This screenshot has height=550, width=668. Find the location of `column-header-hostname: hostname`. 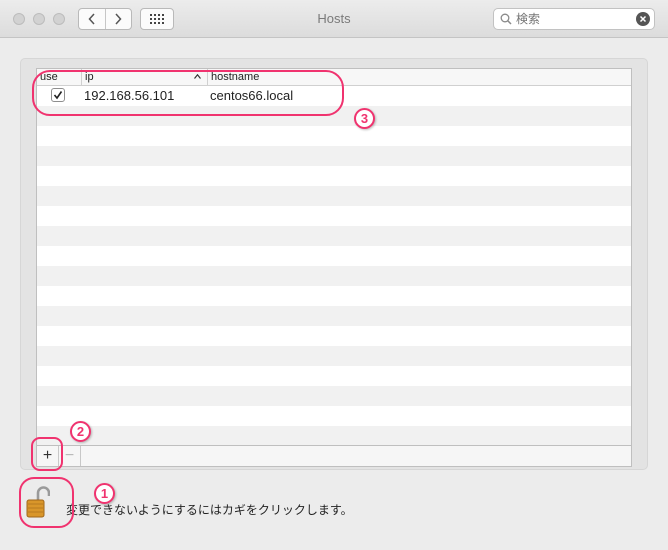

column-header-hostname: hostname is located at coordinates (307, 77).